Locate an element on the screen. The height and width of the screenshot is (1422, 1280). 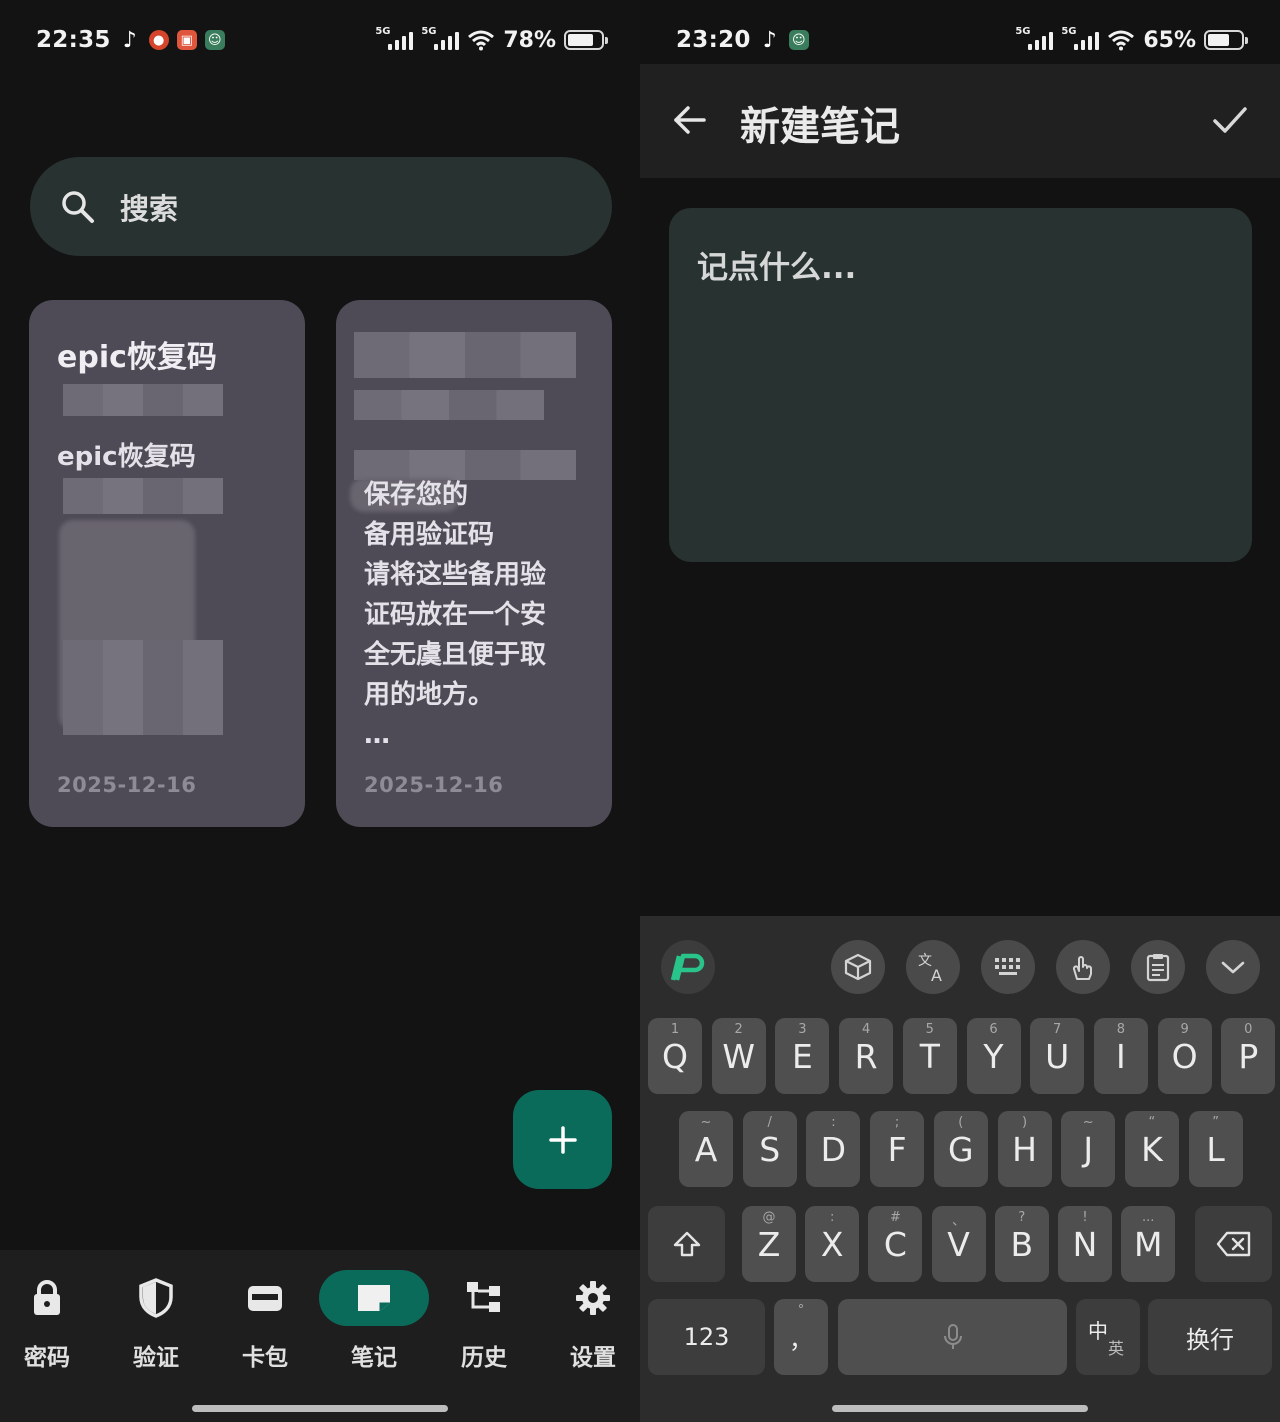
key-r: 4R is located at coordinates (866, 1056).